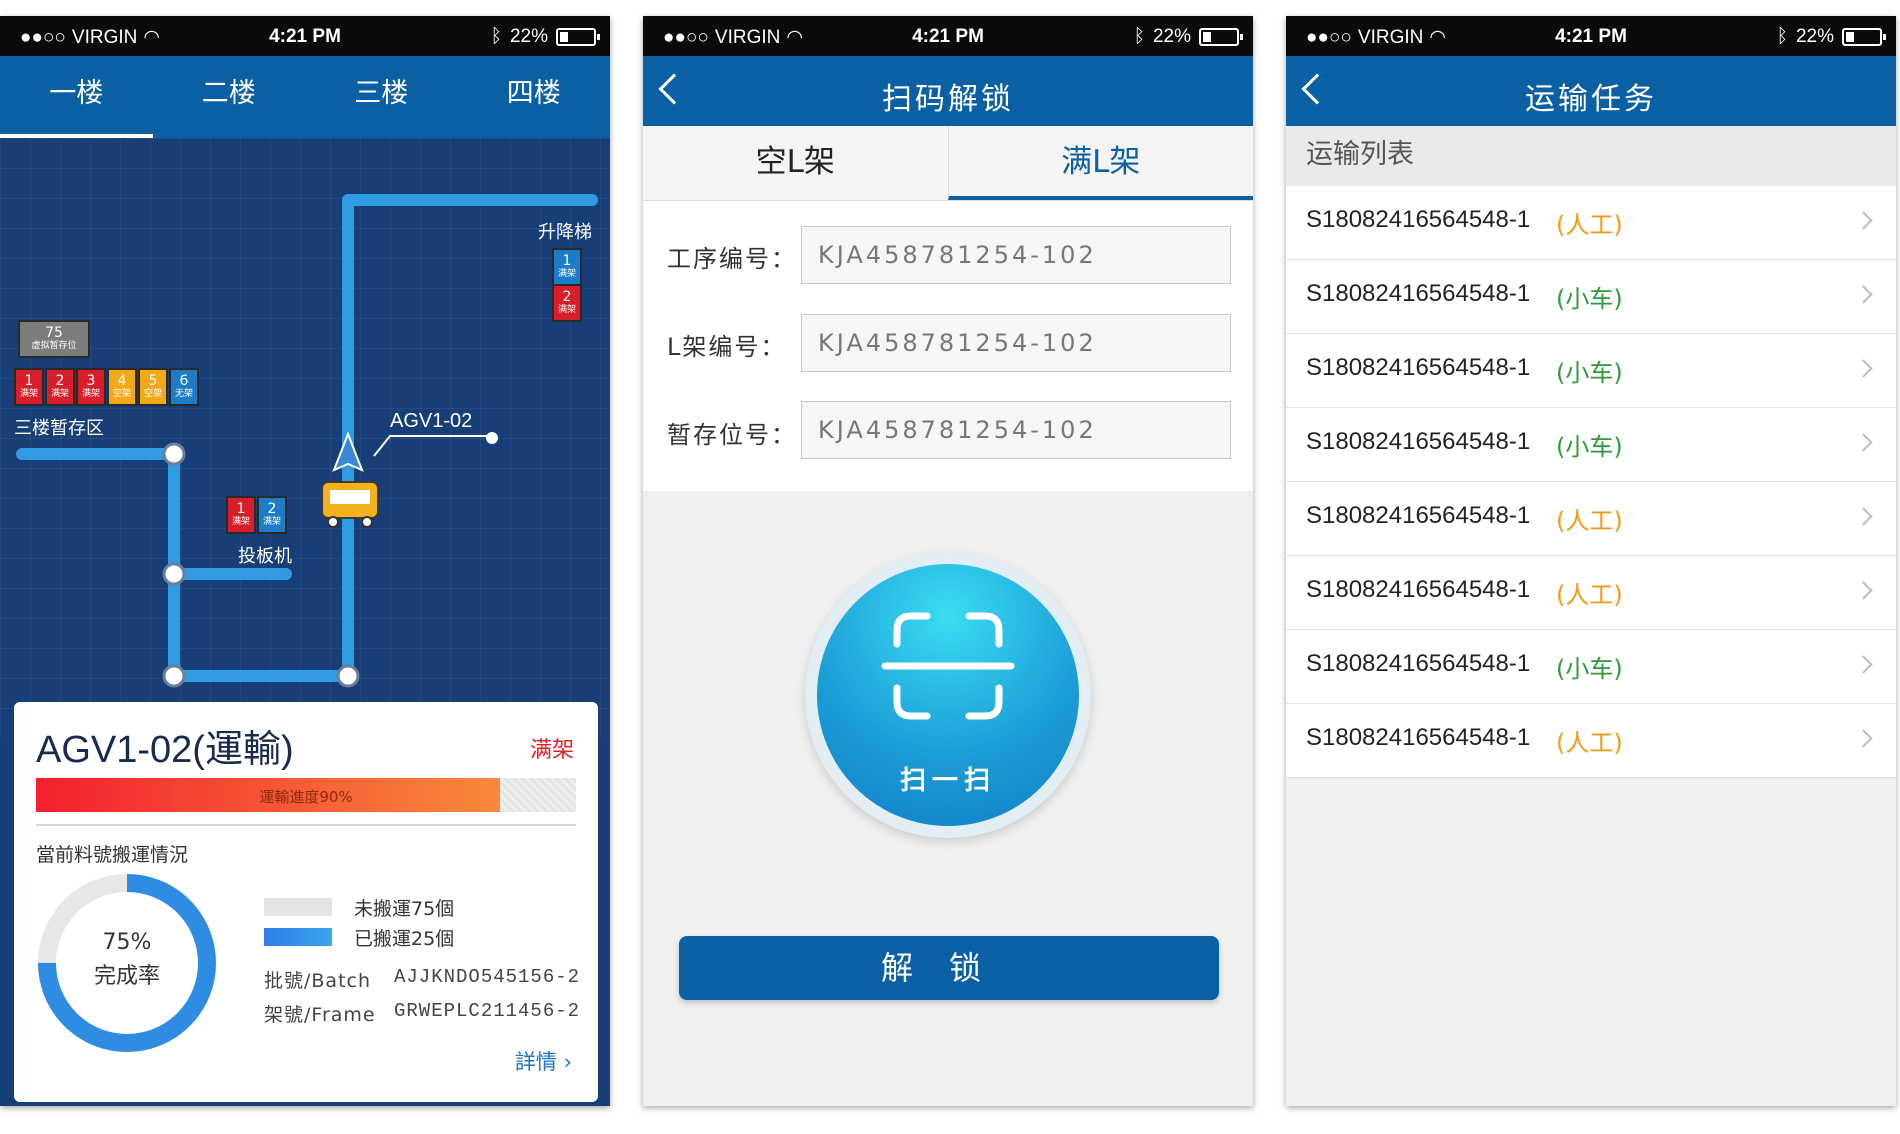  I want to click on staging-slots: 1 满架 2 满架 3 满架 4 空架 5 空架 6 无架, so click(129, 389).